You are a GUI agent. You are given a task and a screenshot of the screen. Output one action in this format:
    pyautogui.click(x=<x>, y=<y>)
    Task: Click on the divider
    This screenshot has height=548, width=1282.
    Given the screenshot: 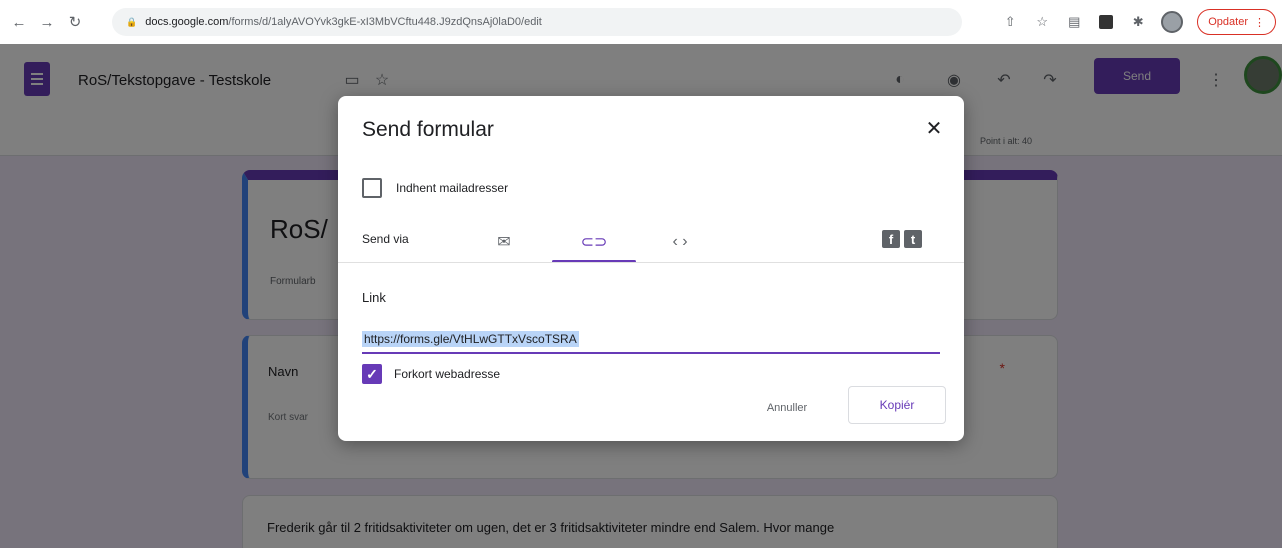 What is the action you would take?
    pyautogui.click(x=651, y=262)
    